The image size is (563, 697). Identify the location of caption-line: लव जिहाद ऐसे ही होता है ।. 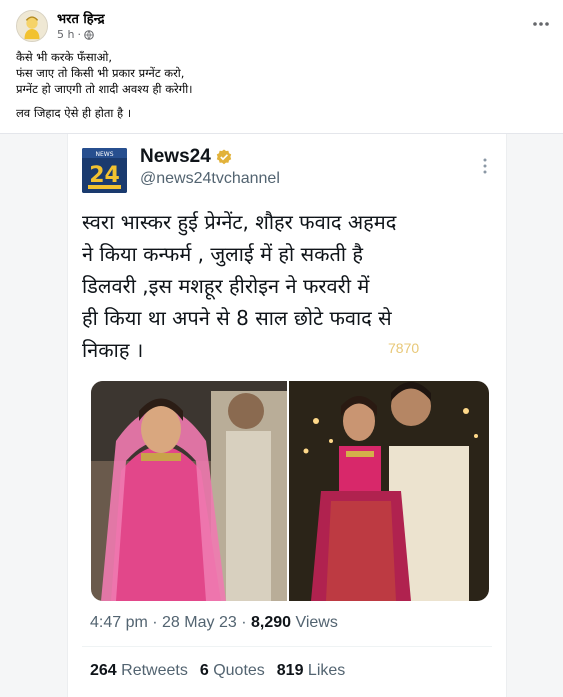
(74, 113).